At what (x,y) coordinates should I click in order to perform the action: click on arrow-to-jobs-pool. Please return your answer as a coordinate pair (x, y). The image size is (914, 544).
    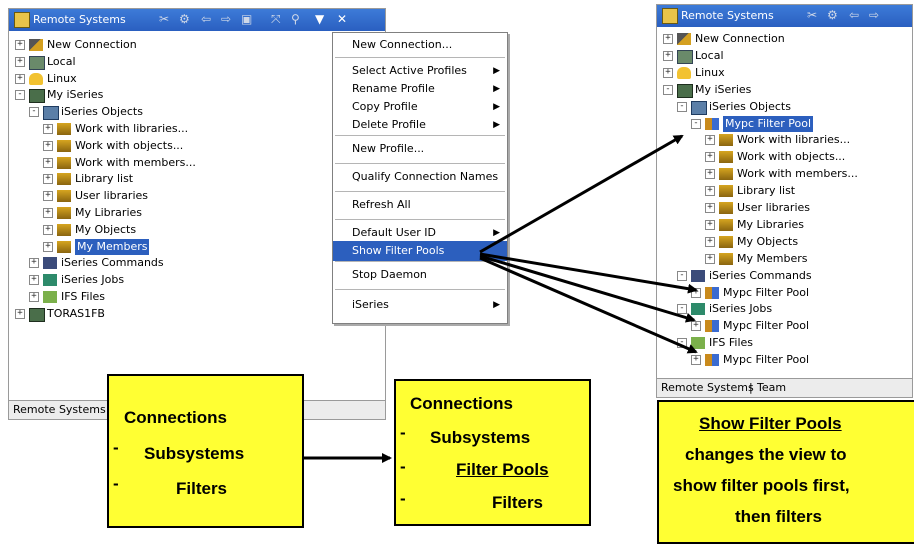
    Looking at the image, I should click on (587, 288).